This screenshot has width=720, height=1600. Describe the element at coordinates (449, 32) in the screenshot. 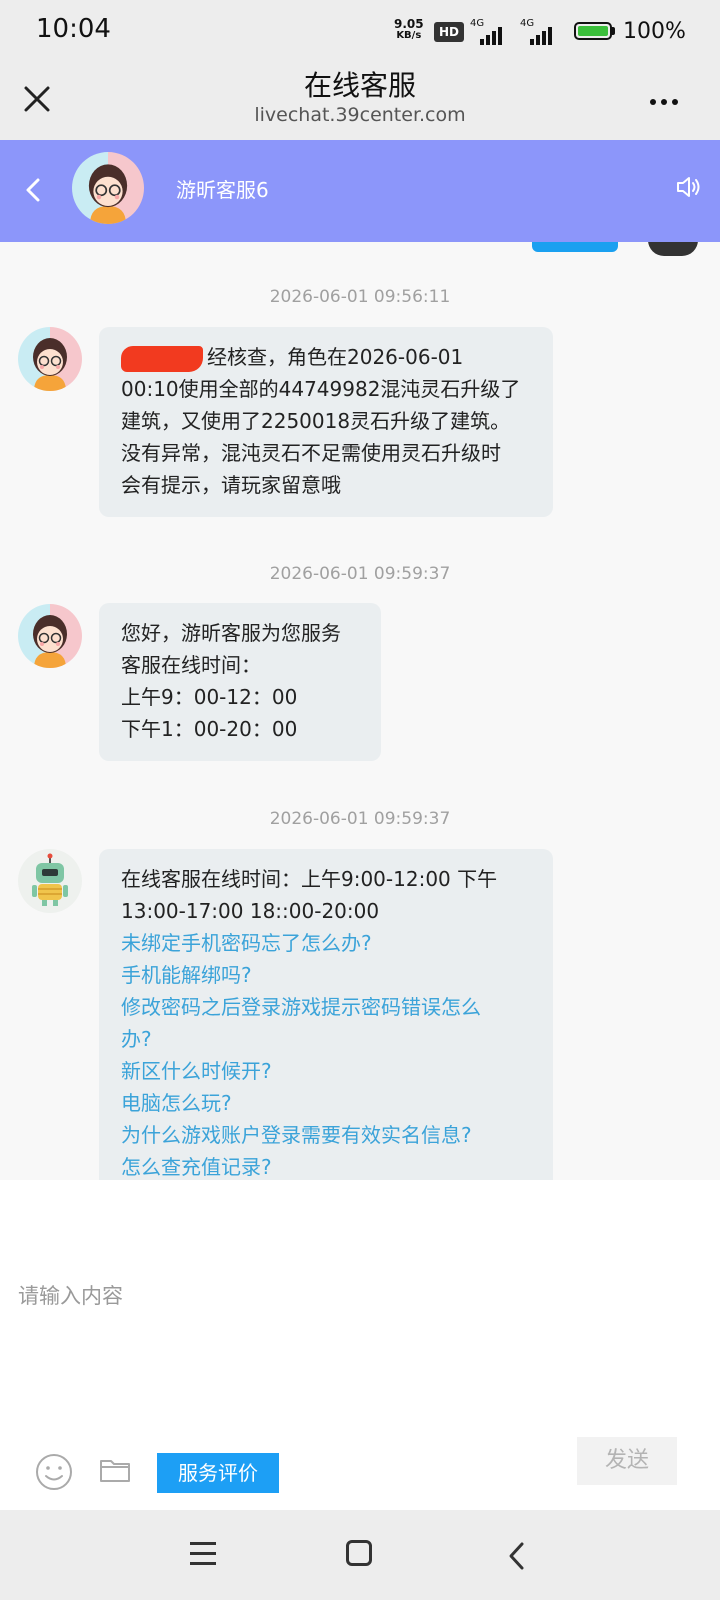

I see `hd-badge: HD` at that location.